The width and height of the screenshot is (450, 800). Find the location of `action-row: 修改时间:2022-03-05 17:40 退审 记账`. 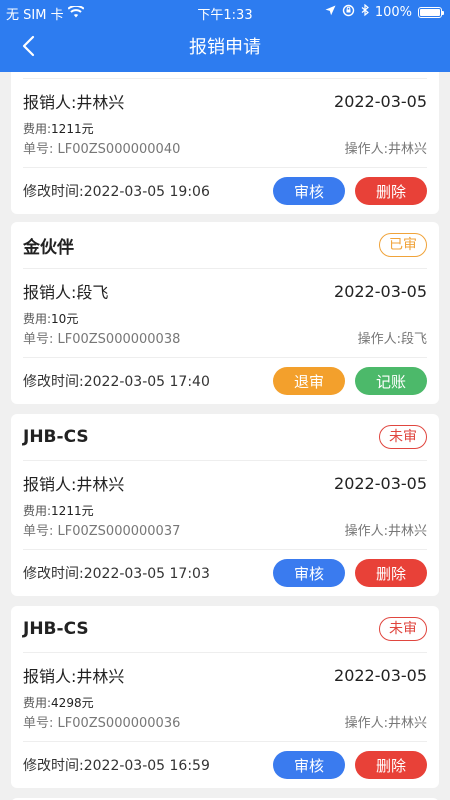

action-row: 修改时间:2022-03-05 17:40 退审 记账 is located at coordinates (225, 380).